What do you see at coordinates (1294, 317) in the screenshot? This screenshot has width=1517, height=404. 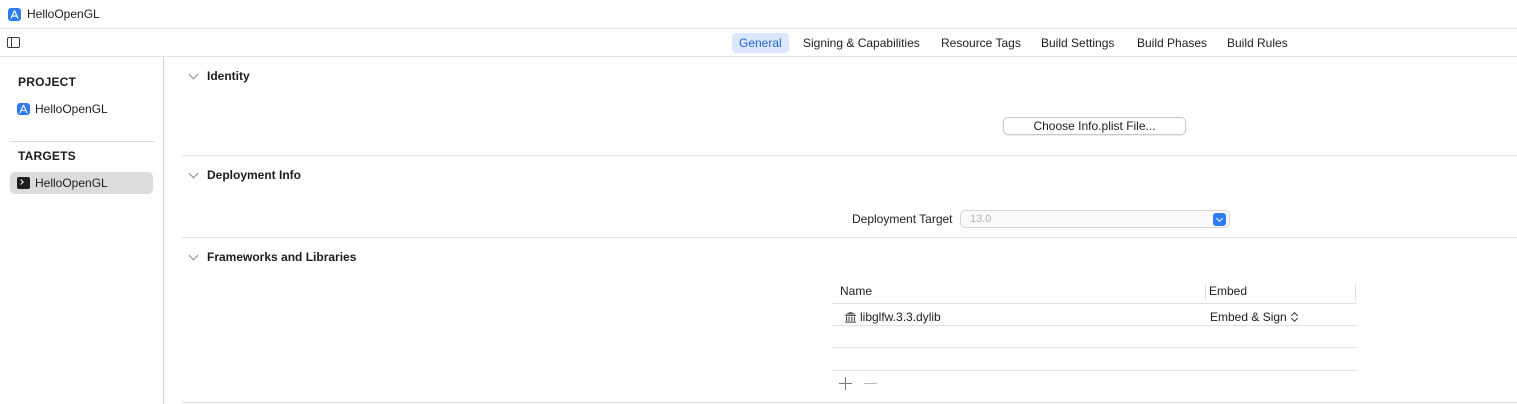 I see `up-down-arrows-icon` at bounding box center [1294, 317].